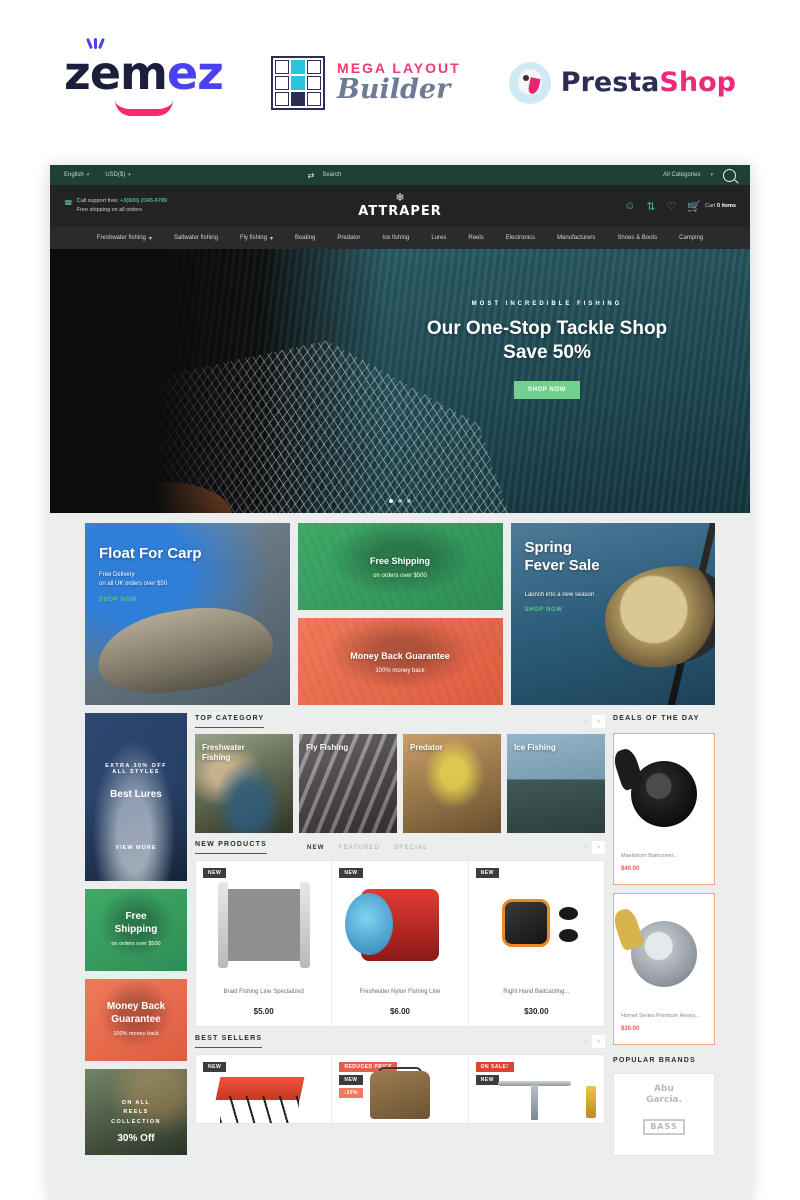  I want to click on sidebar-banner-money-back: Money Back Guarantee 100% money back, so click(136, 1020).